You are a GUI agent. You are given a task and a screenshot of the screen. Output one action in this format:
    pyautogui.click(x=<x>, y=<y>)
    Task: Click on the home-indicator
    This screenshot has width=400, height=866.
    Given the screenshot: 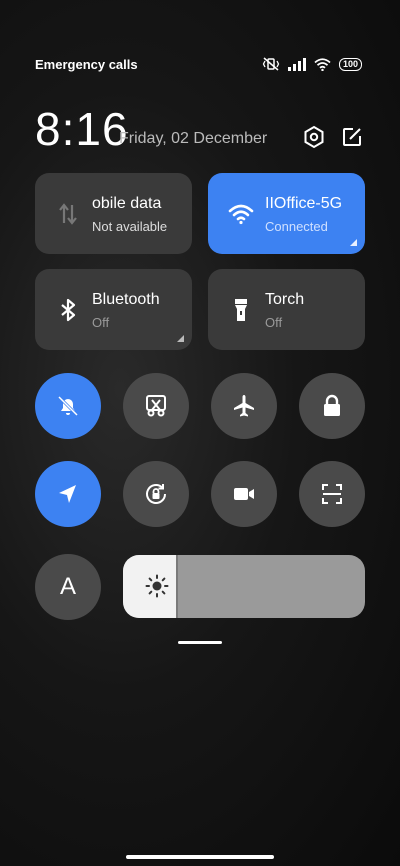 What is the action you would take?
    pyautogui.click(x=200, y=857)
    